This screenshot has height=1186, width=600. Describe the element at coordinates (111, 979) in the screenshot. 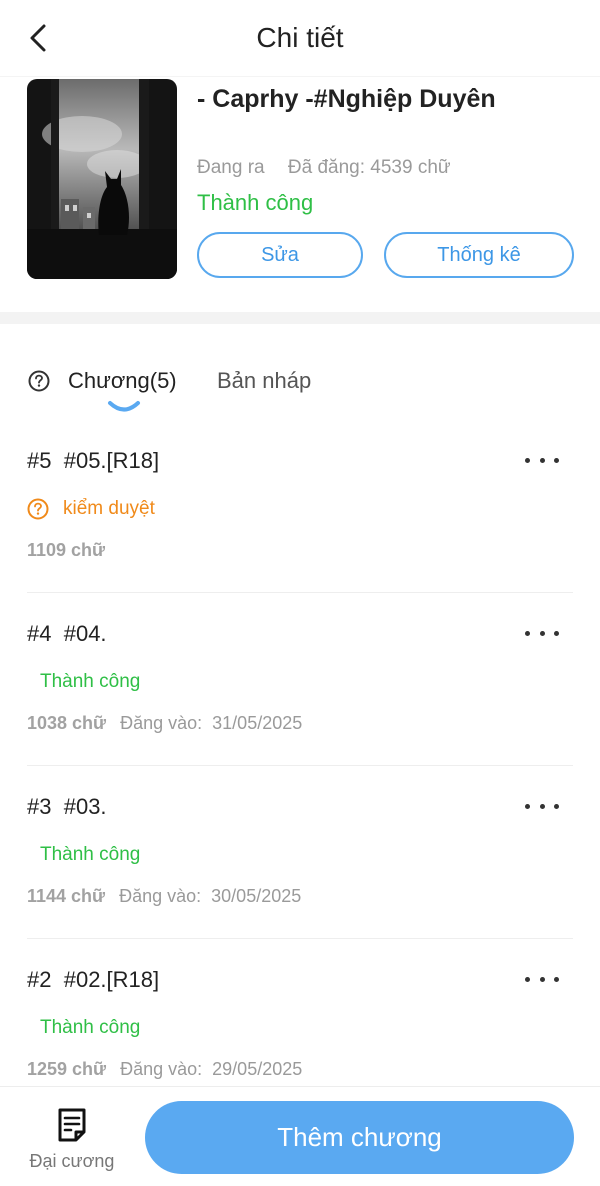

I see `chapter-name: #02.[R18]` at that location.